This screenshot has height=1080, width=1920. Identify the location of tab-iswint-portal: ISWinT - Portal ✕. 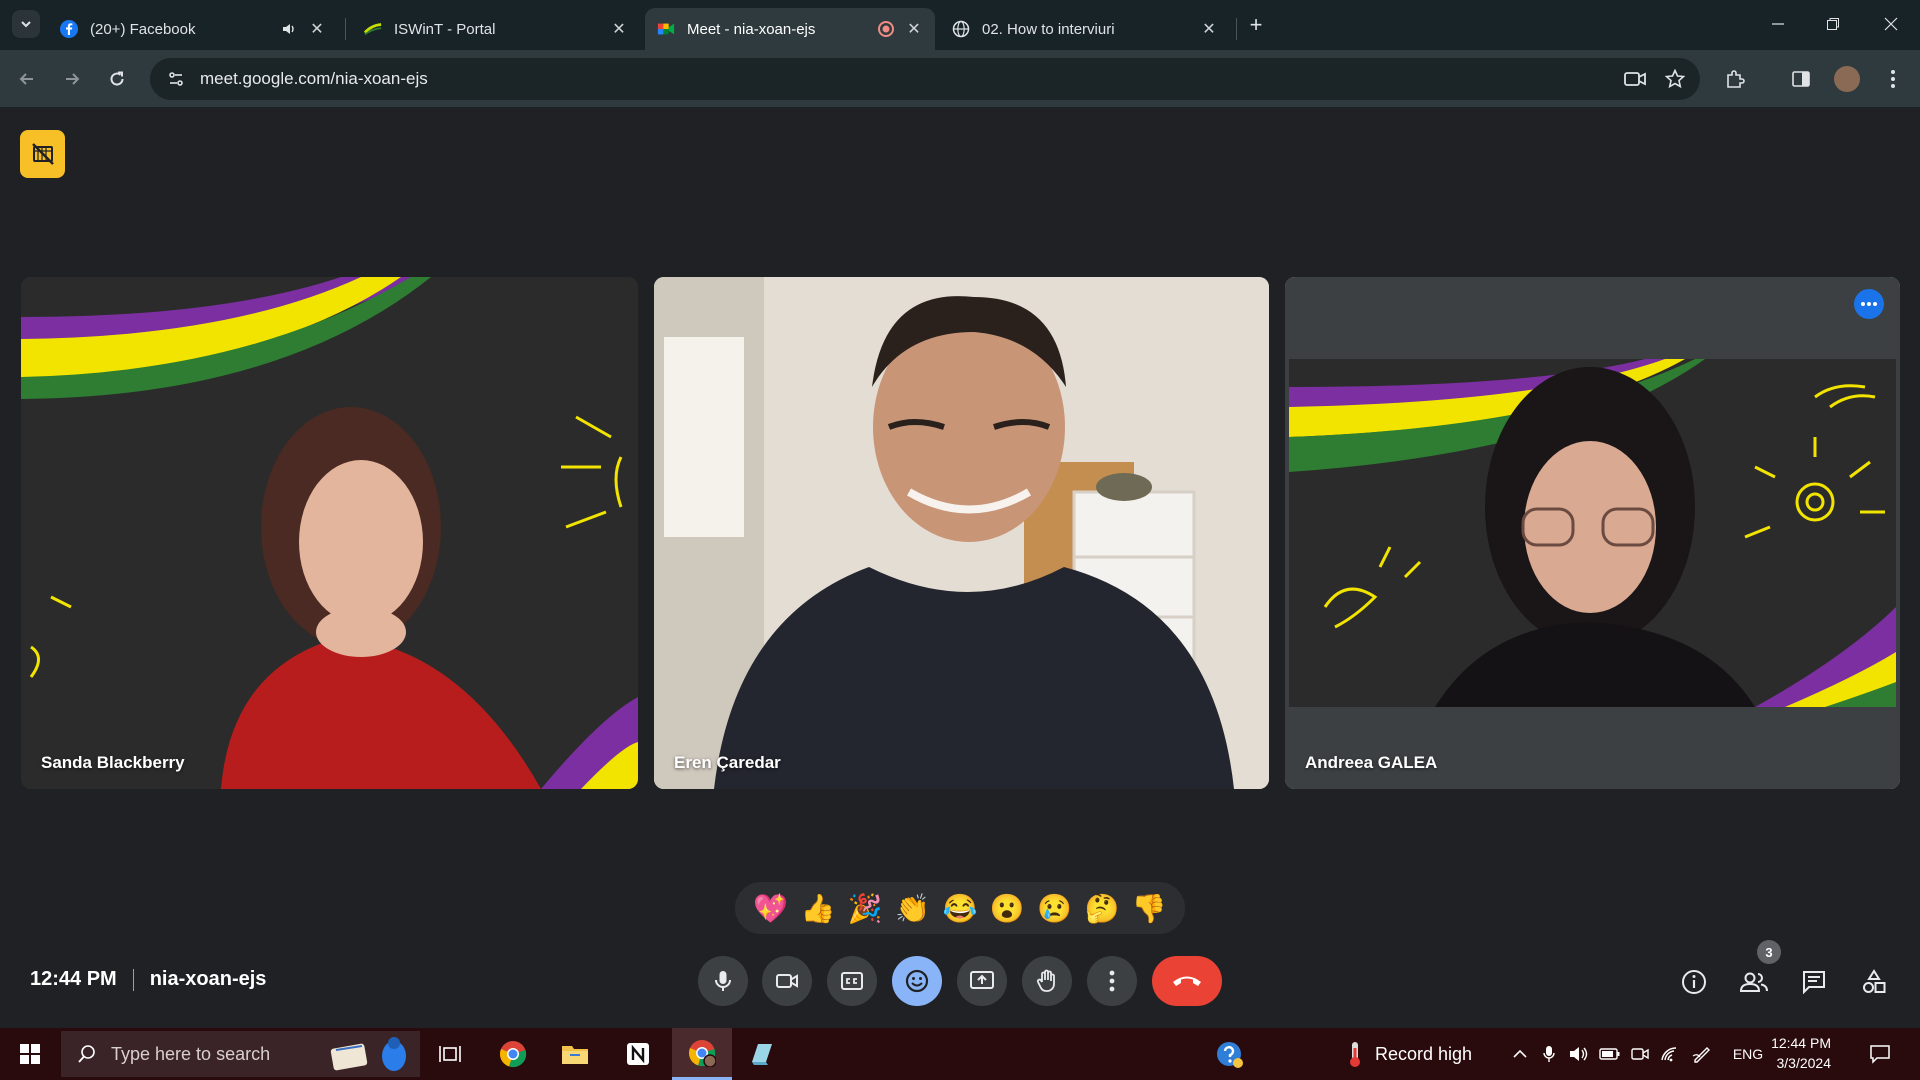
(496, 29).